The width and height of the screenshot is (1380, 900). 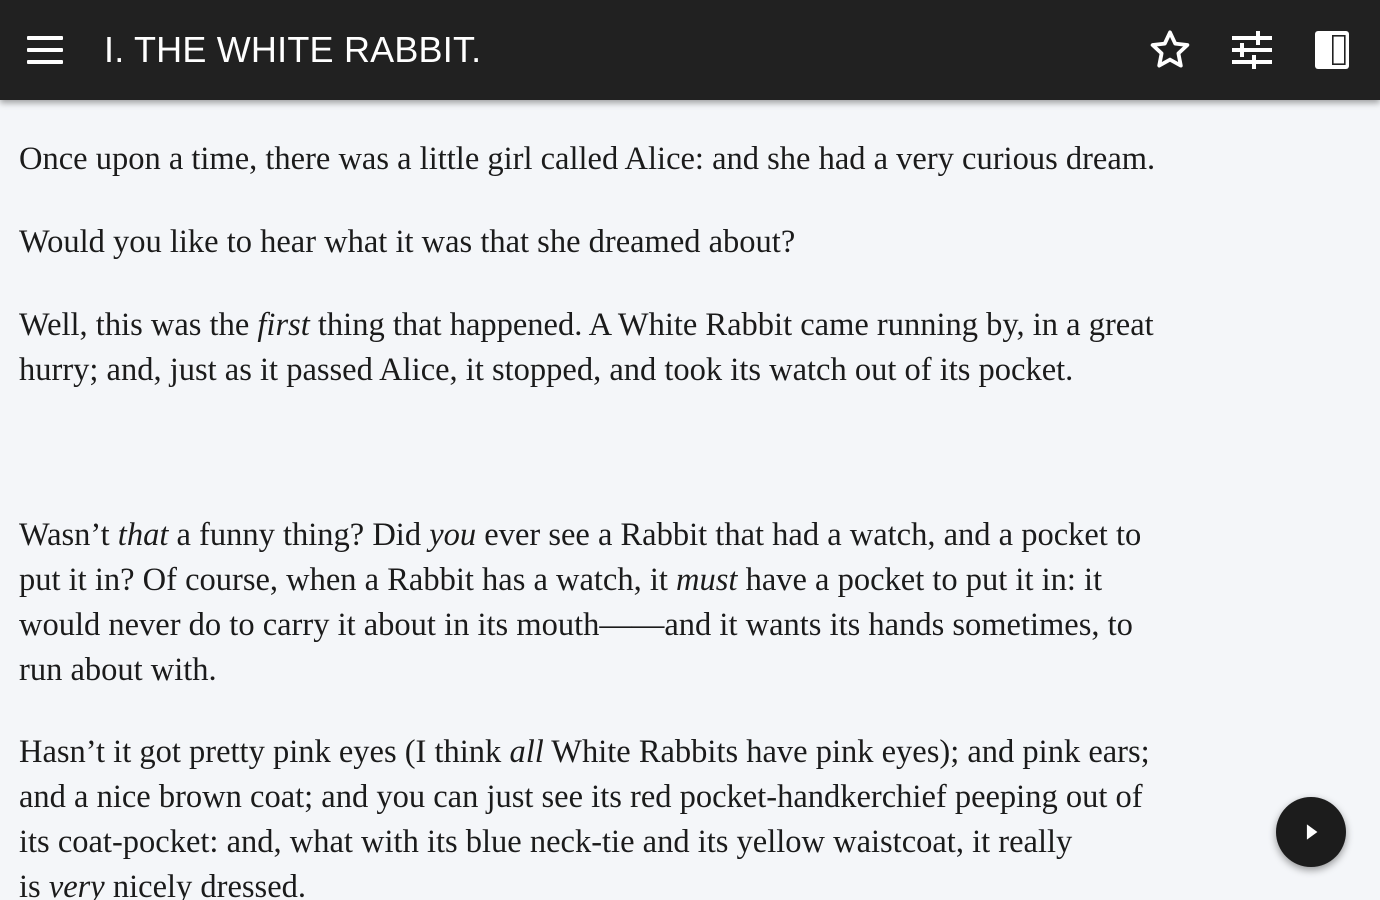 What do you see at coordinates (1170, 50) in the screenshot?
I see `star-outline-icon` at bounding box center [1170, 50].